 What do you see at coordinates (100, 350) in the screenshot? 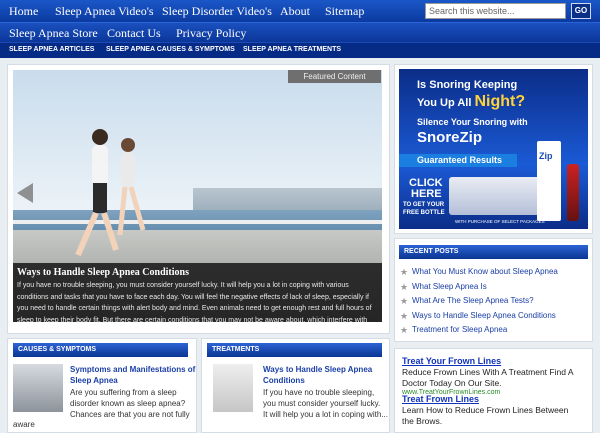
I see `causes-heading: CAUSES & SYMPTOMS` at bounding box center [100, 350].